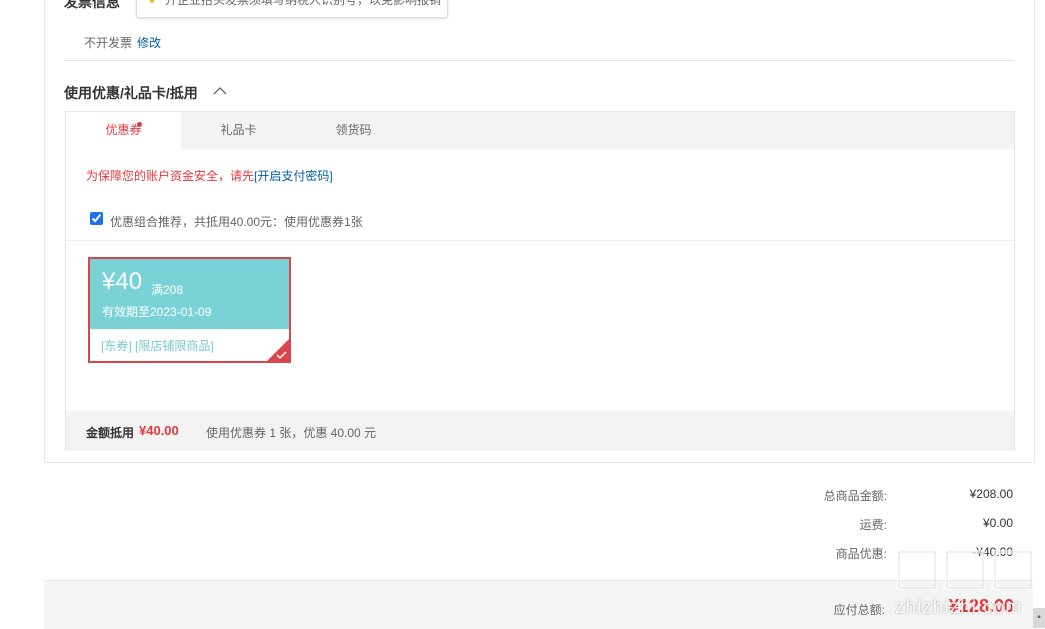 The image size is (1045, 629). I want to click on scroll-corner: ▪, so click(1039, 618).